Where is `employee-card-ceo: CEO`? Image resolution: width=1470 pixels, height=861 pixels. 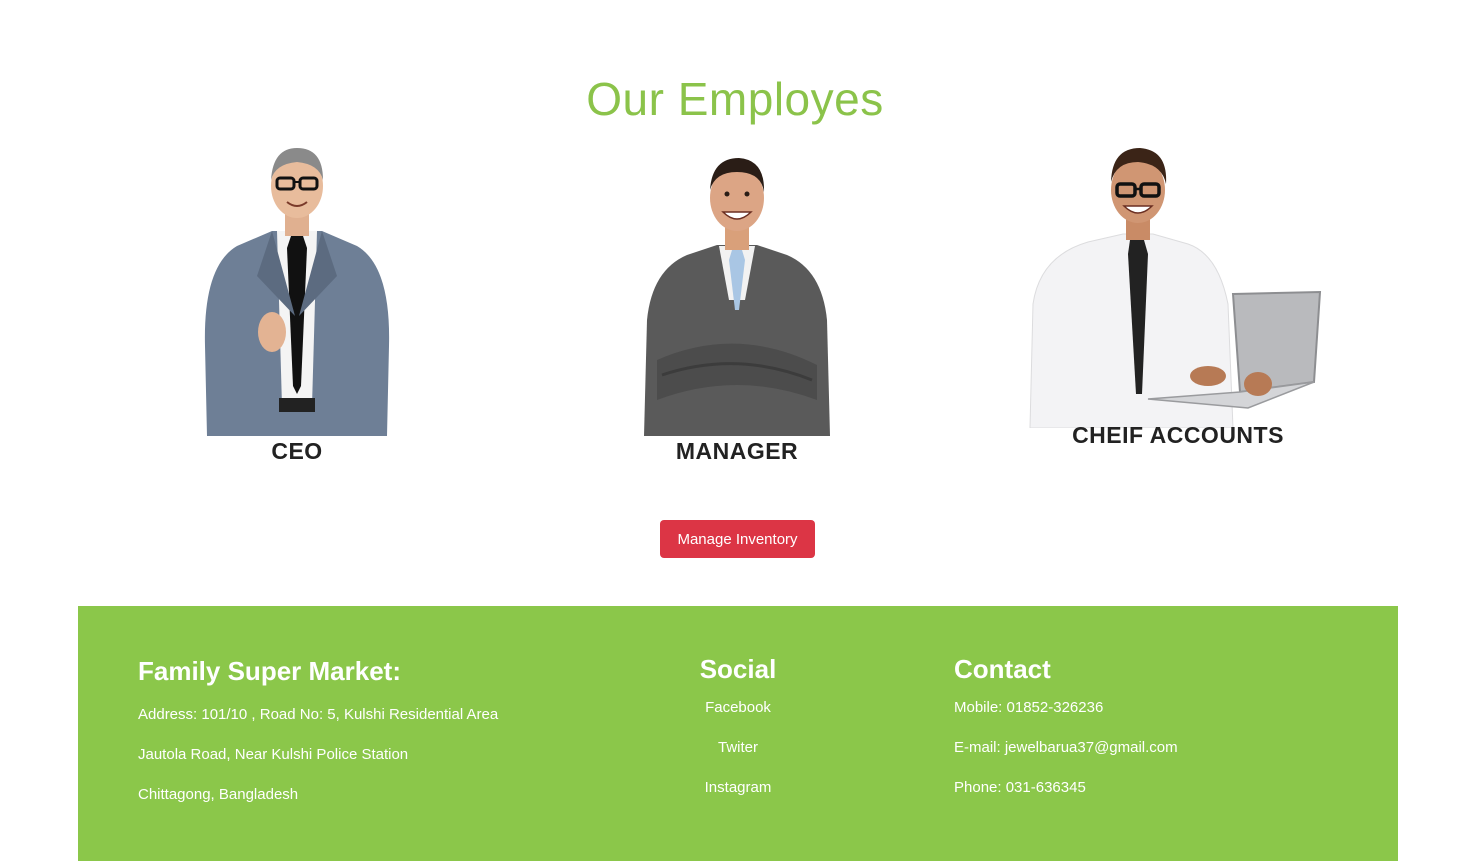 employee-card-ceo: CEO is located at coordinates (297, 300).